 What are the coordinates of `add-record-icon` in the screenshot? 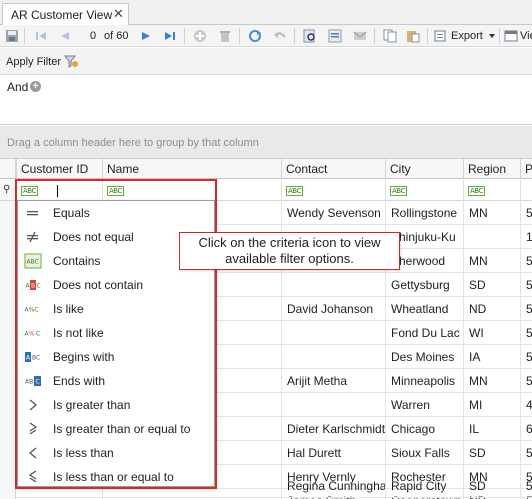 It's located at (200, 36).